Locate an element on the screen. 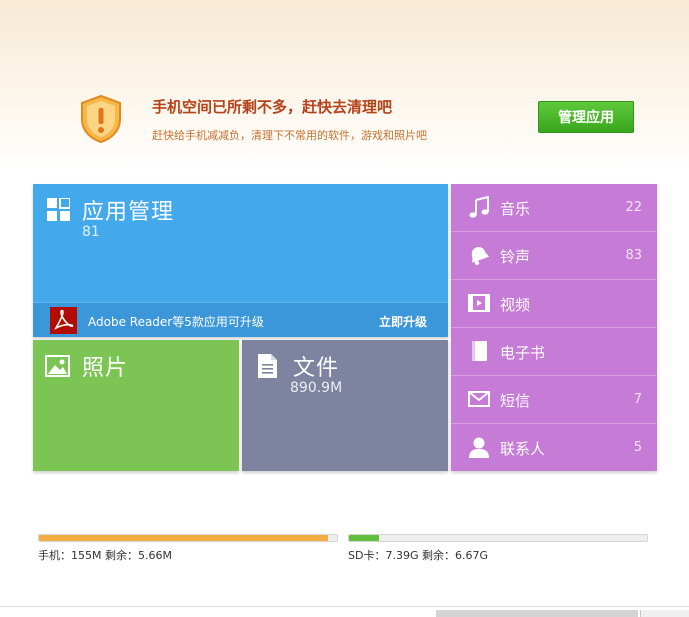 The width and height of the screenshot is (689, 617). sidebar-count-ringtones: 83 is located at coordinates (633, 255).